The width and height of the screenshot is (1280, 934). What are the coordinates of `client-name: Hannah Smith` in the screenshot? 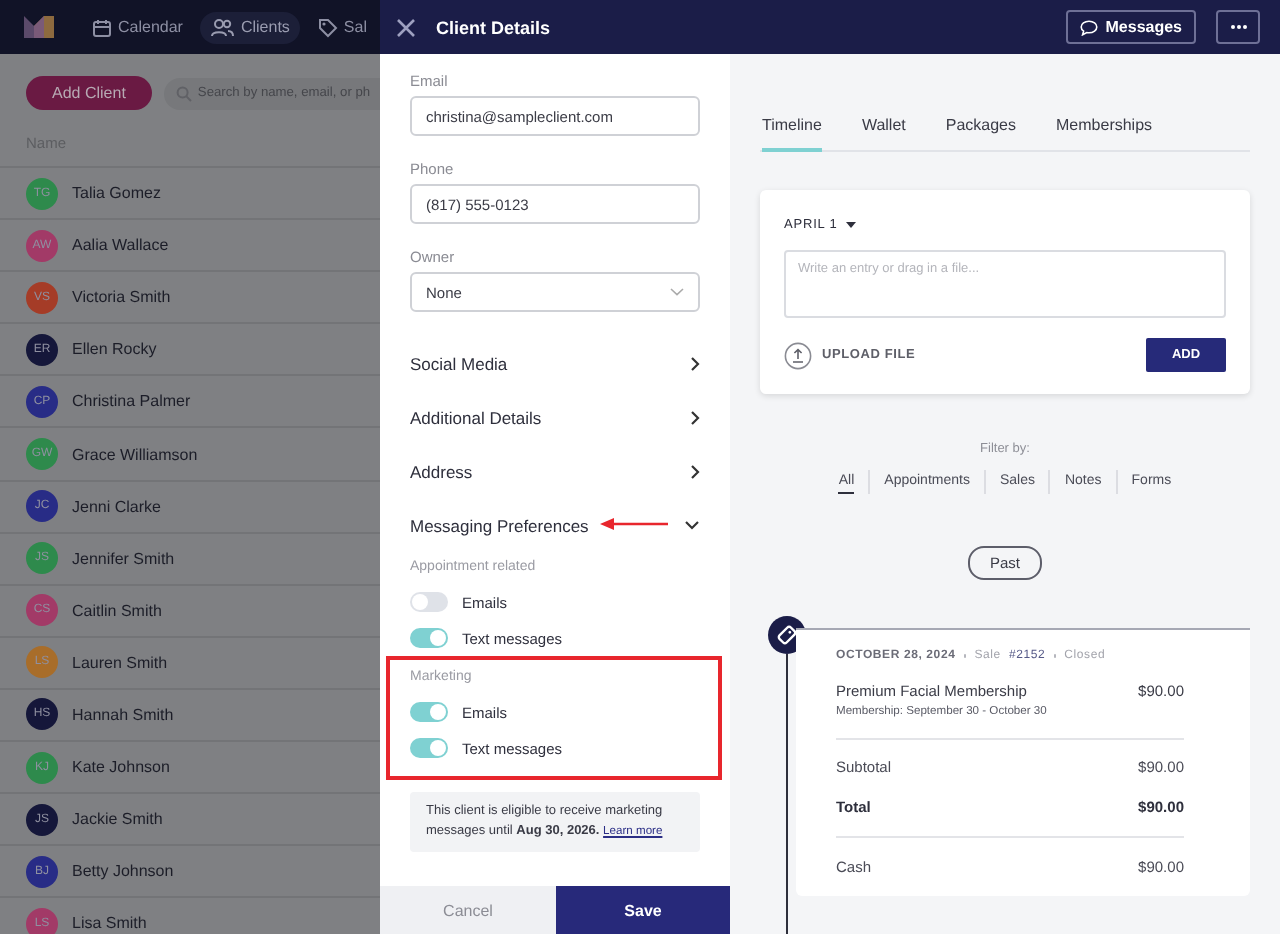 It's located at (123, 714).